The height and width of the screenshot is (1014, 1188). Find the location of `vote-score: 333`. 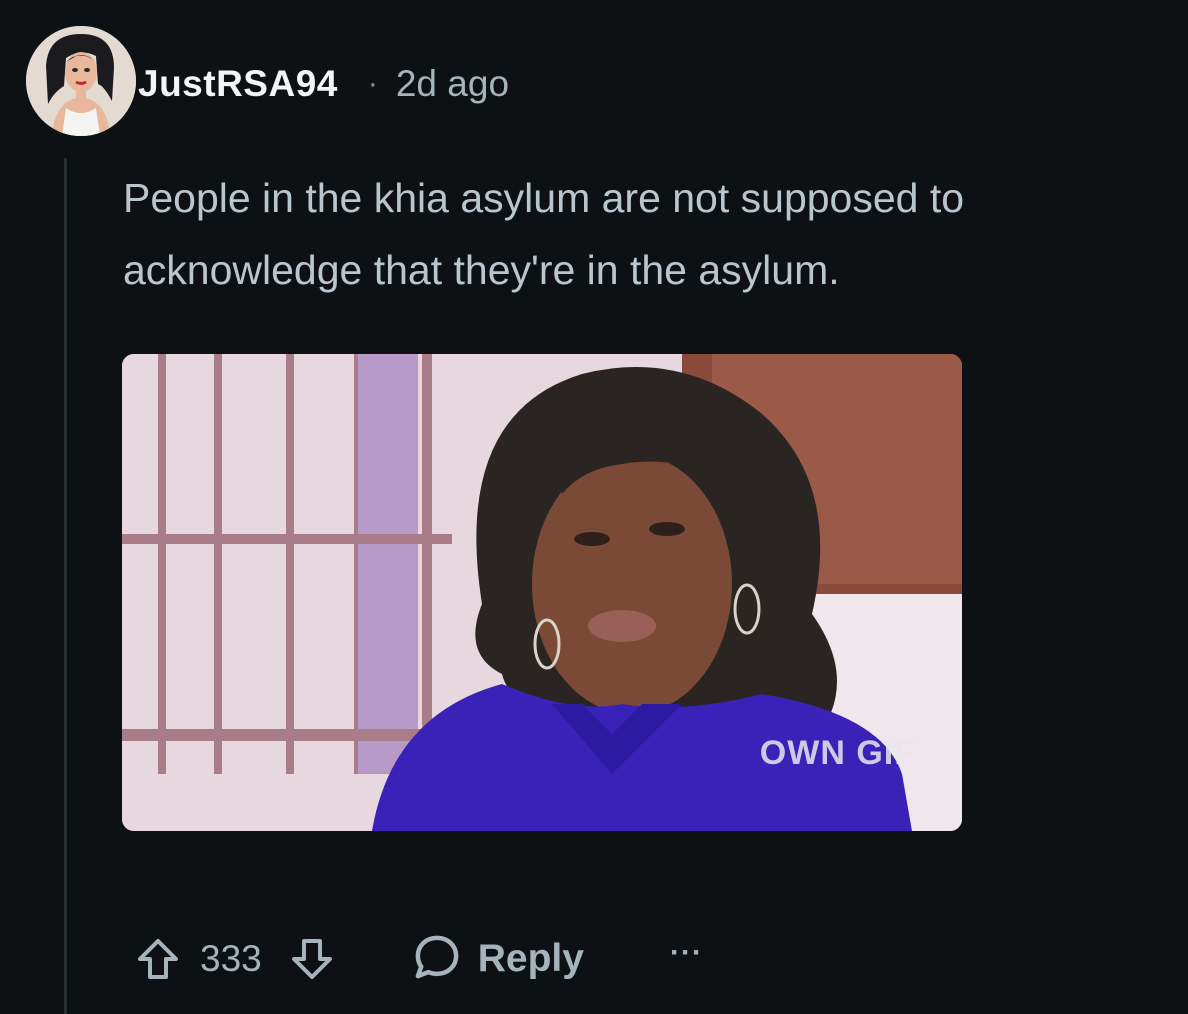

vote-score: 333 is located at coordinates (231, 958).